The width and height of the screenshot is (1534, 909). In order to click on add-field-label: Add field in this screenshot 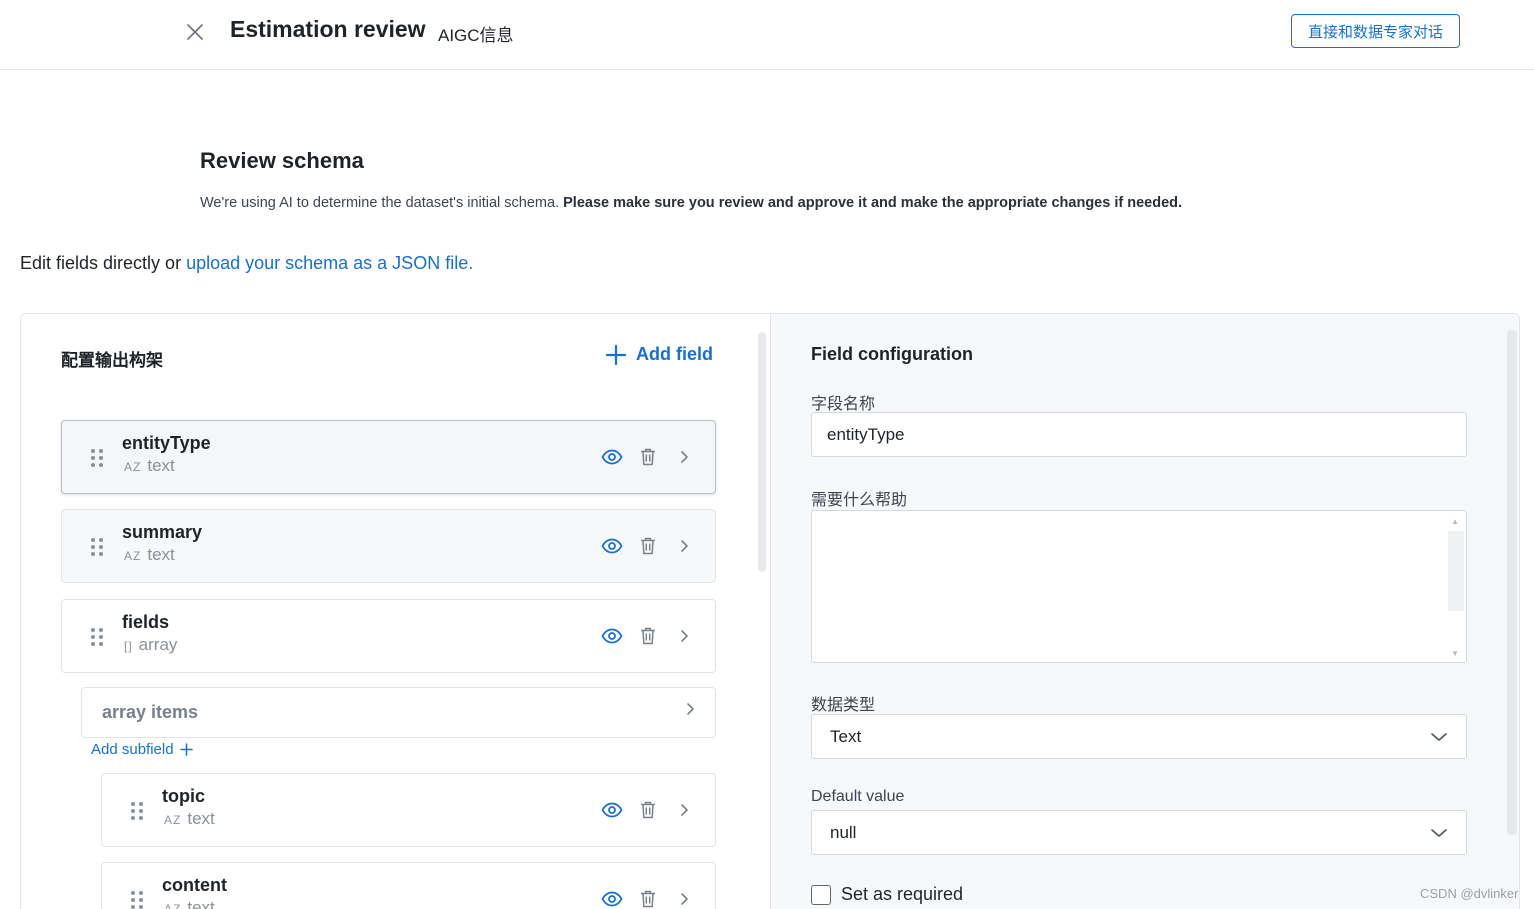, I will do `click(674, 354)`.